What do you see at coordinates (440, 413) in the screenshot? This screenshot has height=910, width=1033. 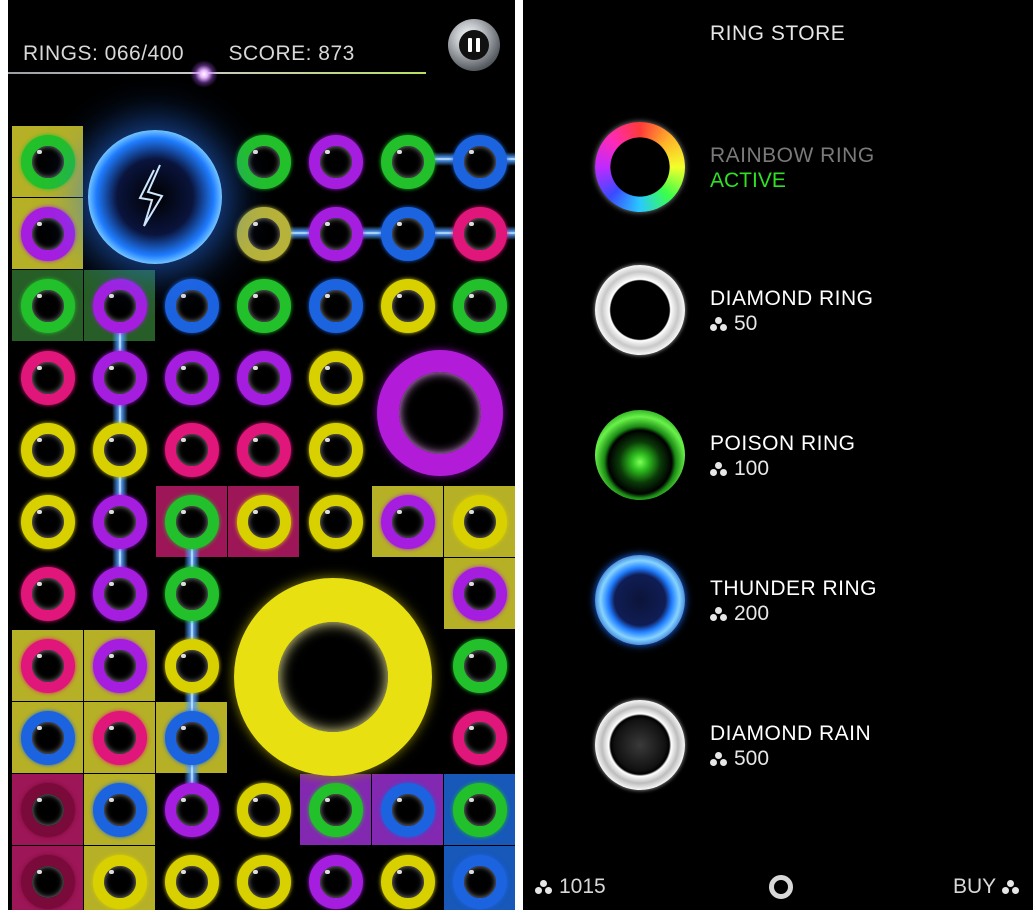 I see `big-purple-ring` at bounding box center [440, 413].